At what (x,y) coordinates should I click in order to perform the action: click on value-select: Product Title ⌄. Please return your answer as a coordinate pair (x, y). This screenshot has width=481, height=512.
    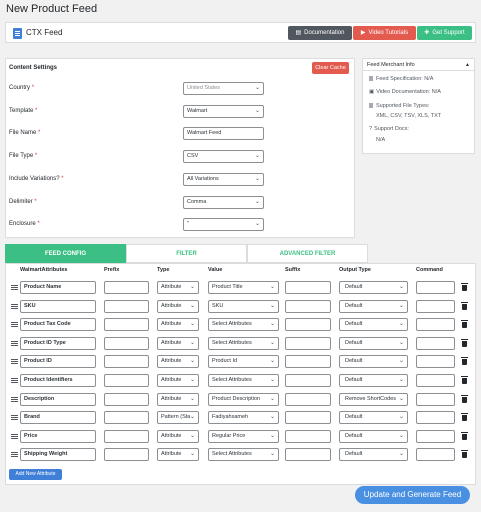
    Looking at the image, I should click on (243, 287).